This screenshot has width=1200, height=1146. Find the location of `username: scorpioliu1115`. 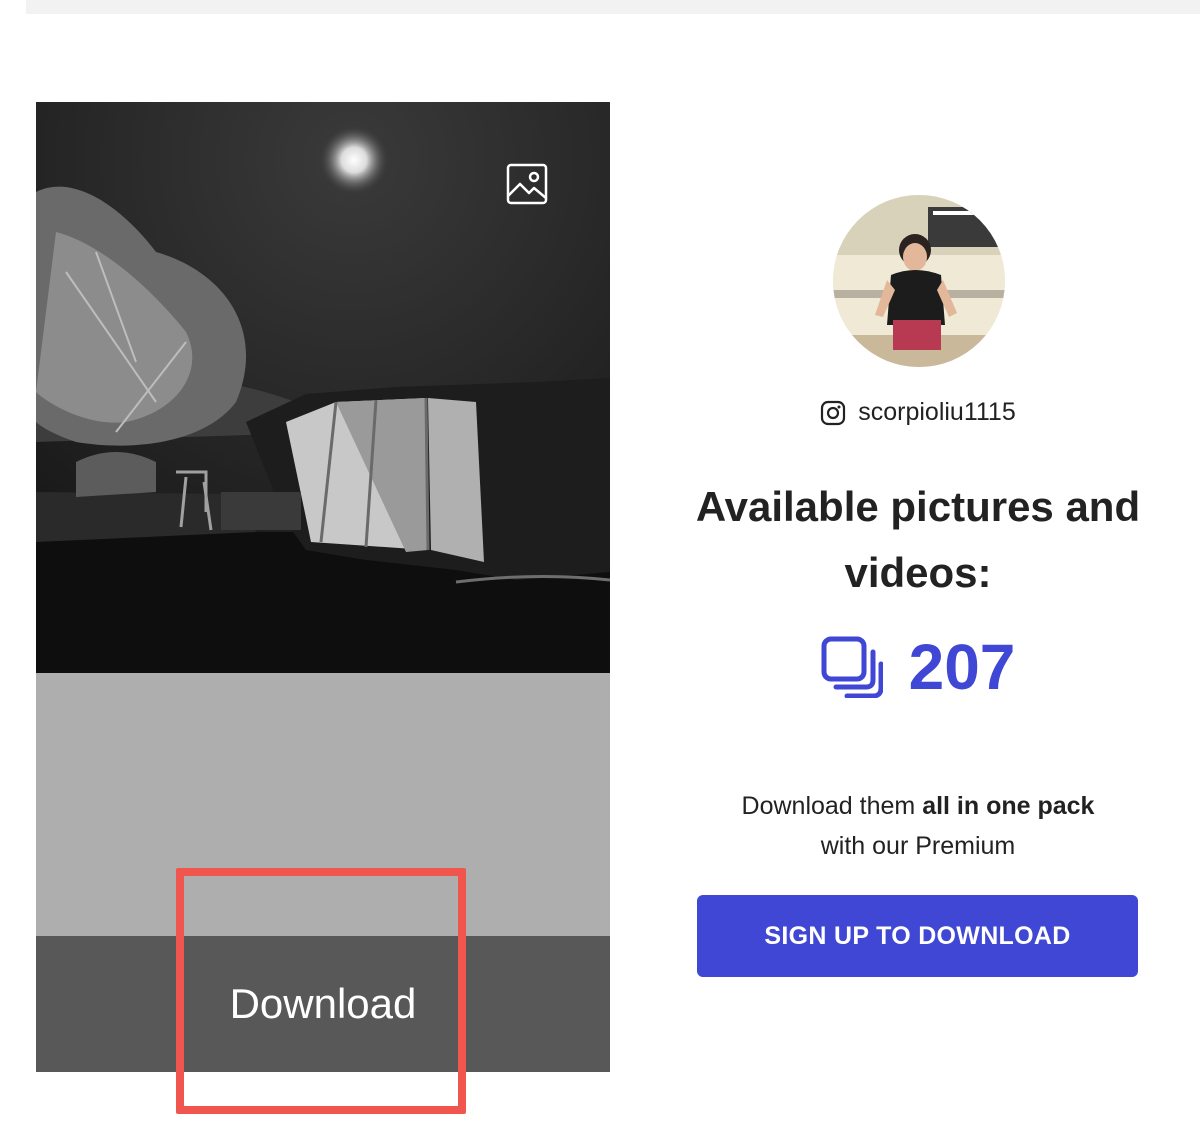

username: scorpioliu1115 is located at coordinates (937, 412).